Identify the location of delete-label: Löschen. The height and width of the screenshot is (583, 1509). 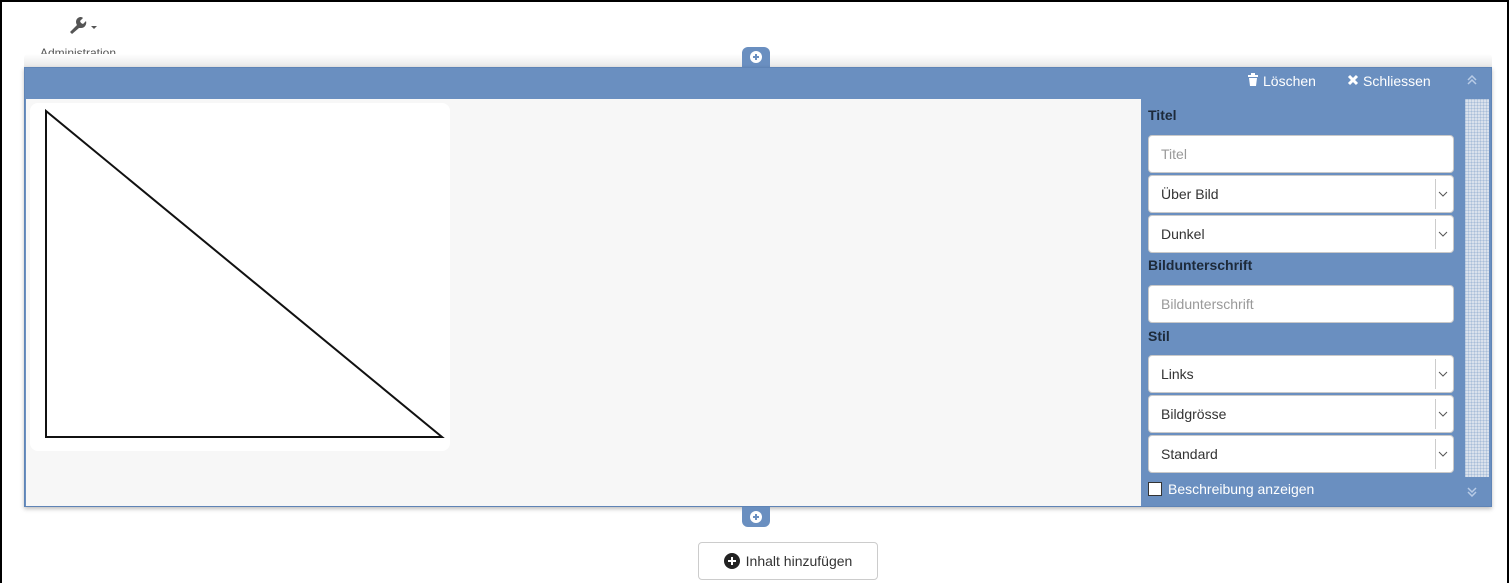
(1289, 81).